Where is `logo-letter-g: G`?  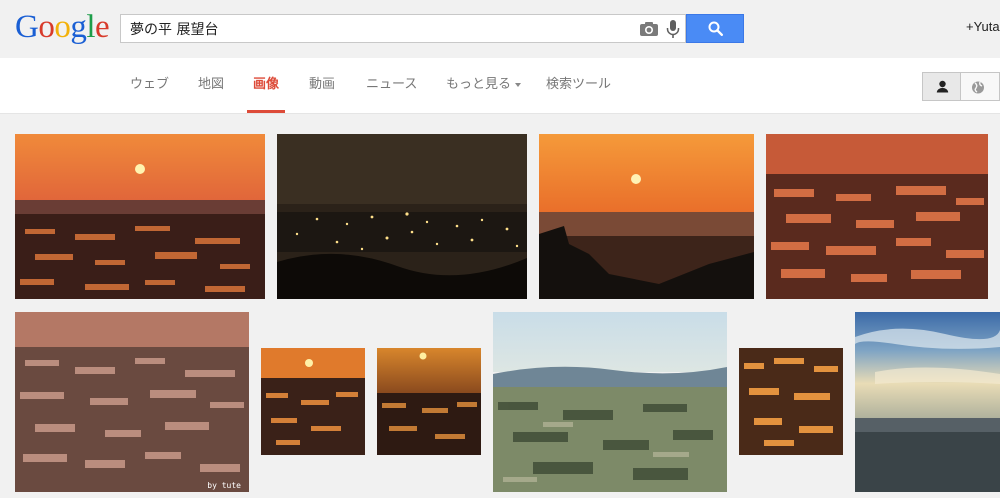
logo-letter-g: G is located at coordinates (27, 27).